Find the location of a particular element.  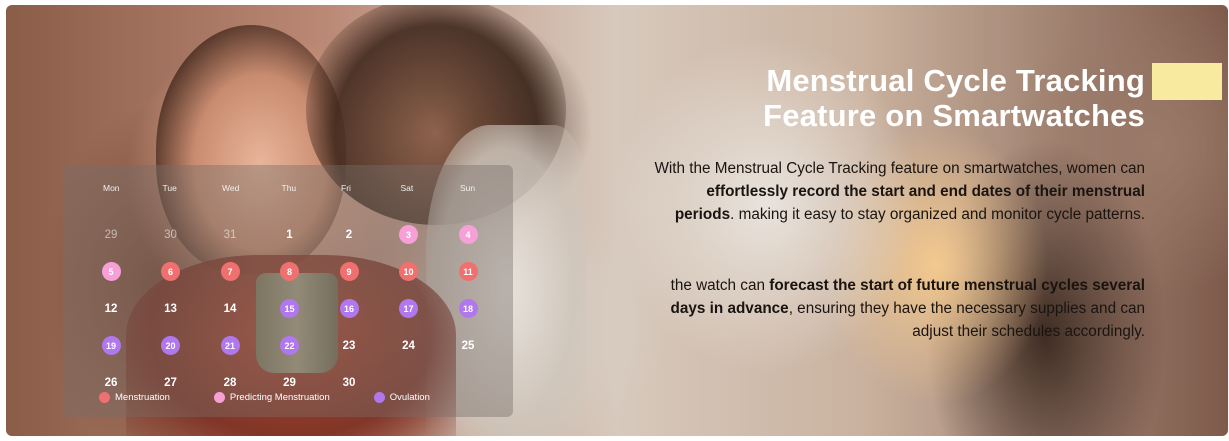

day-number: 26 is located at coordinates (111, 382).